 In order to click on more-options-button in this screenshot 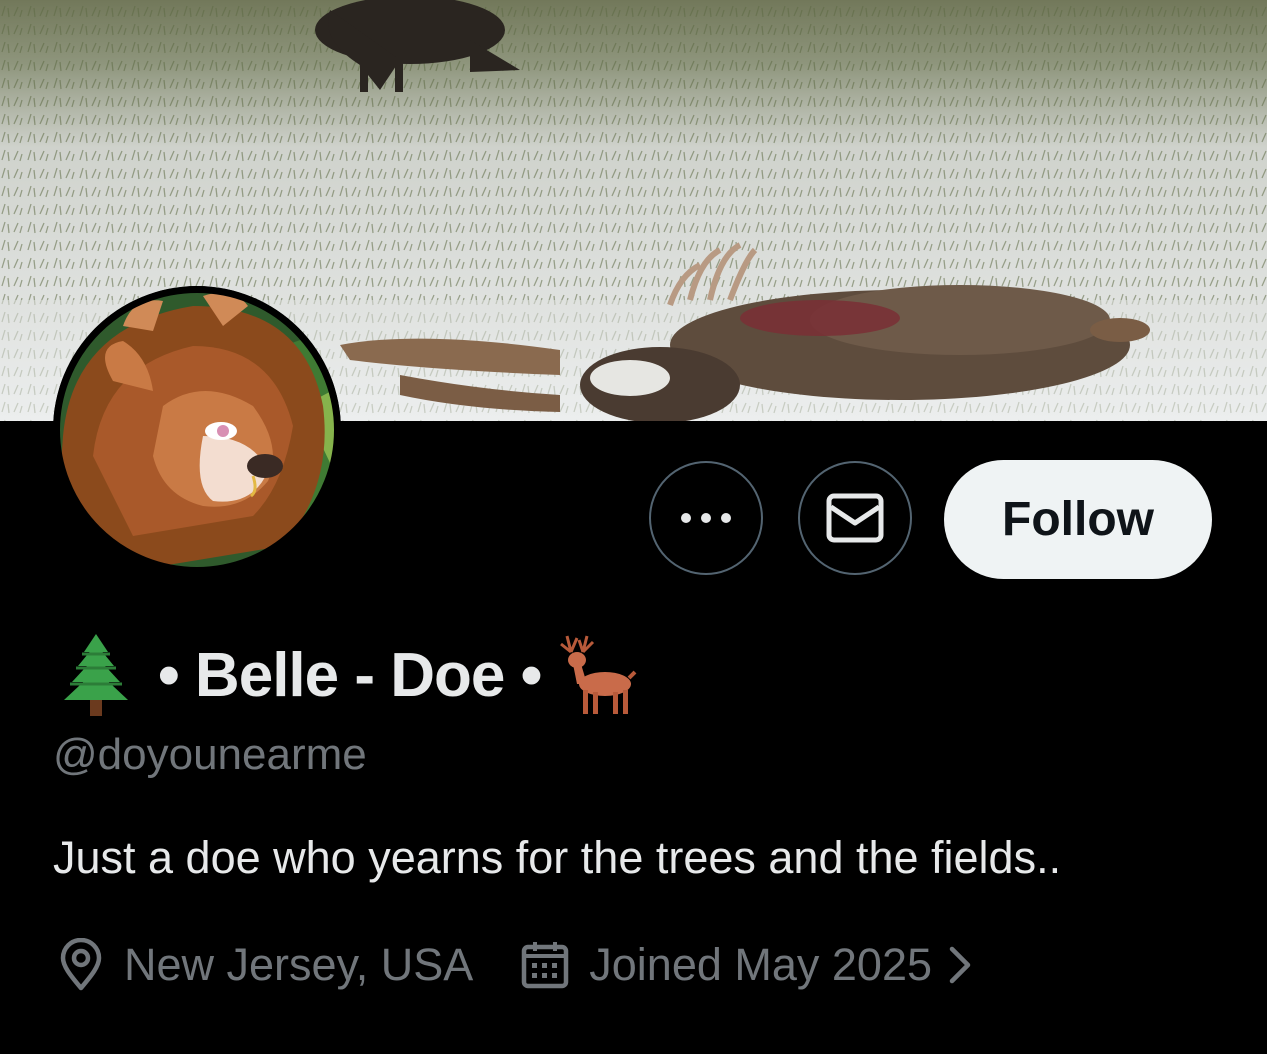, I will do `click(706, 518)`.